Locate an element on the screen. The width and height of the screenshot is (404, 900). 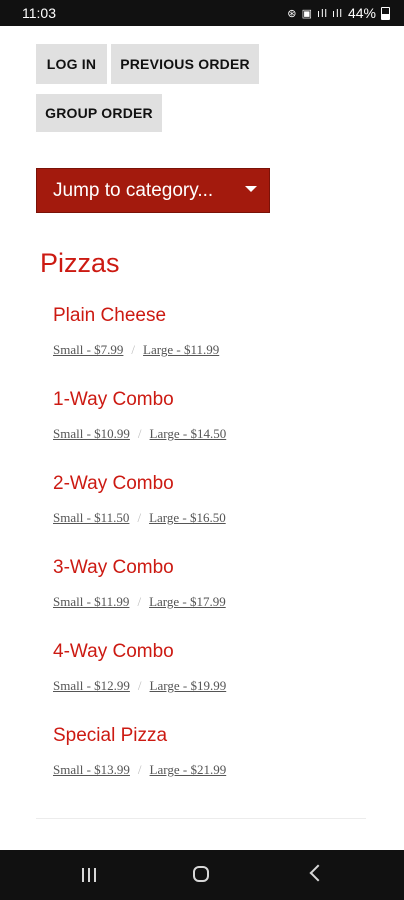
previous-order-button: PREVIOUS ORDER is located at coordinates (185, 64).